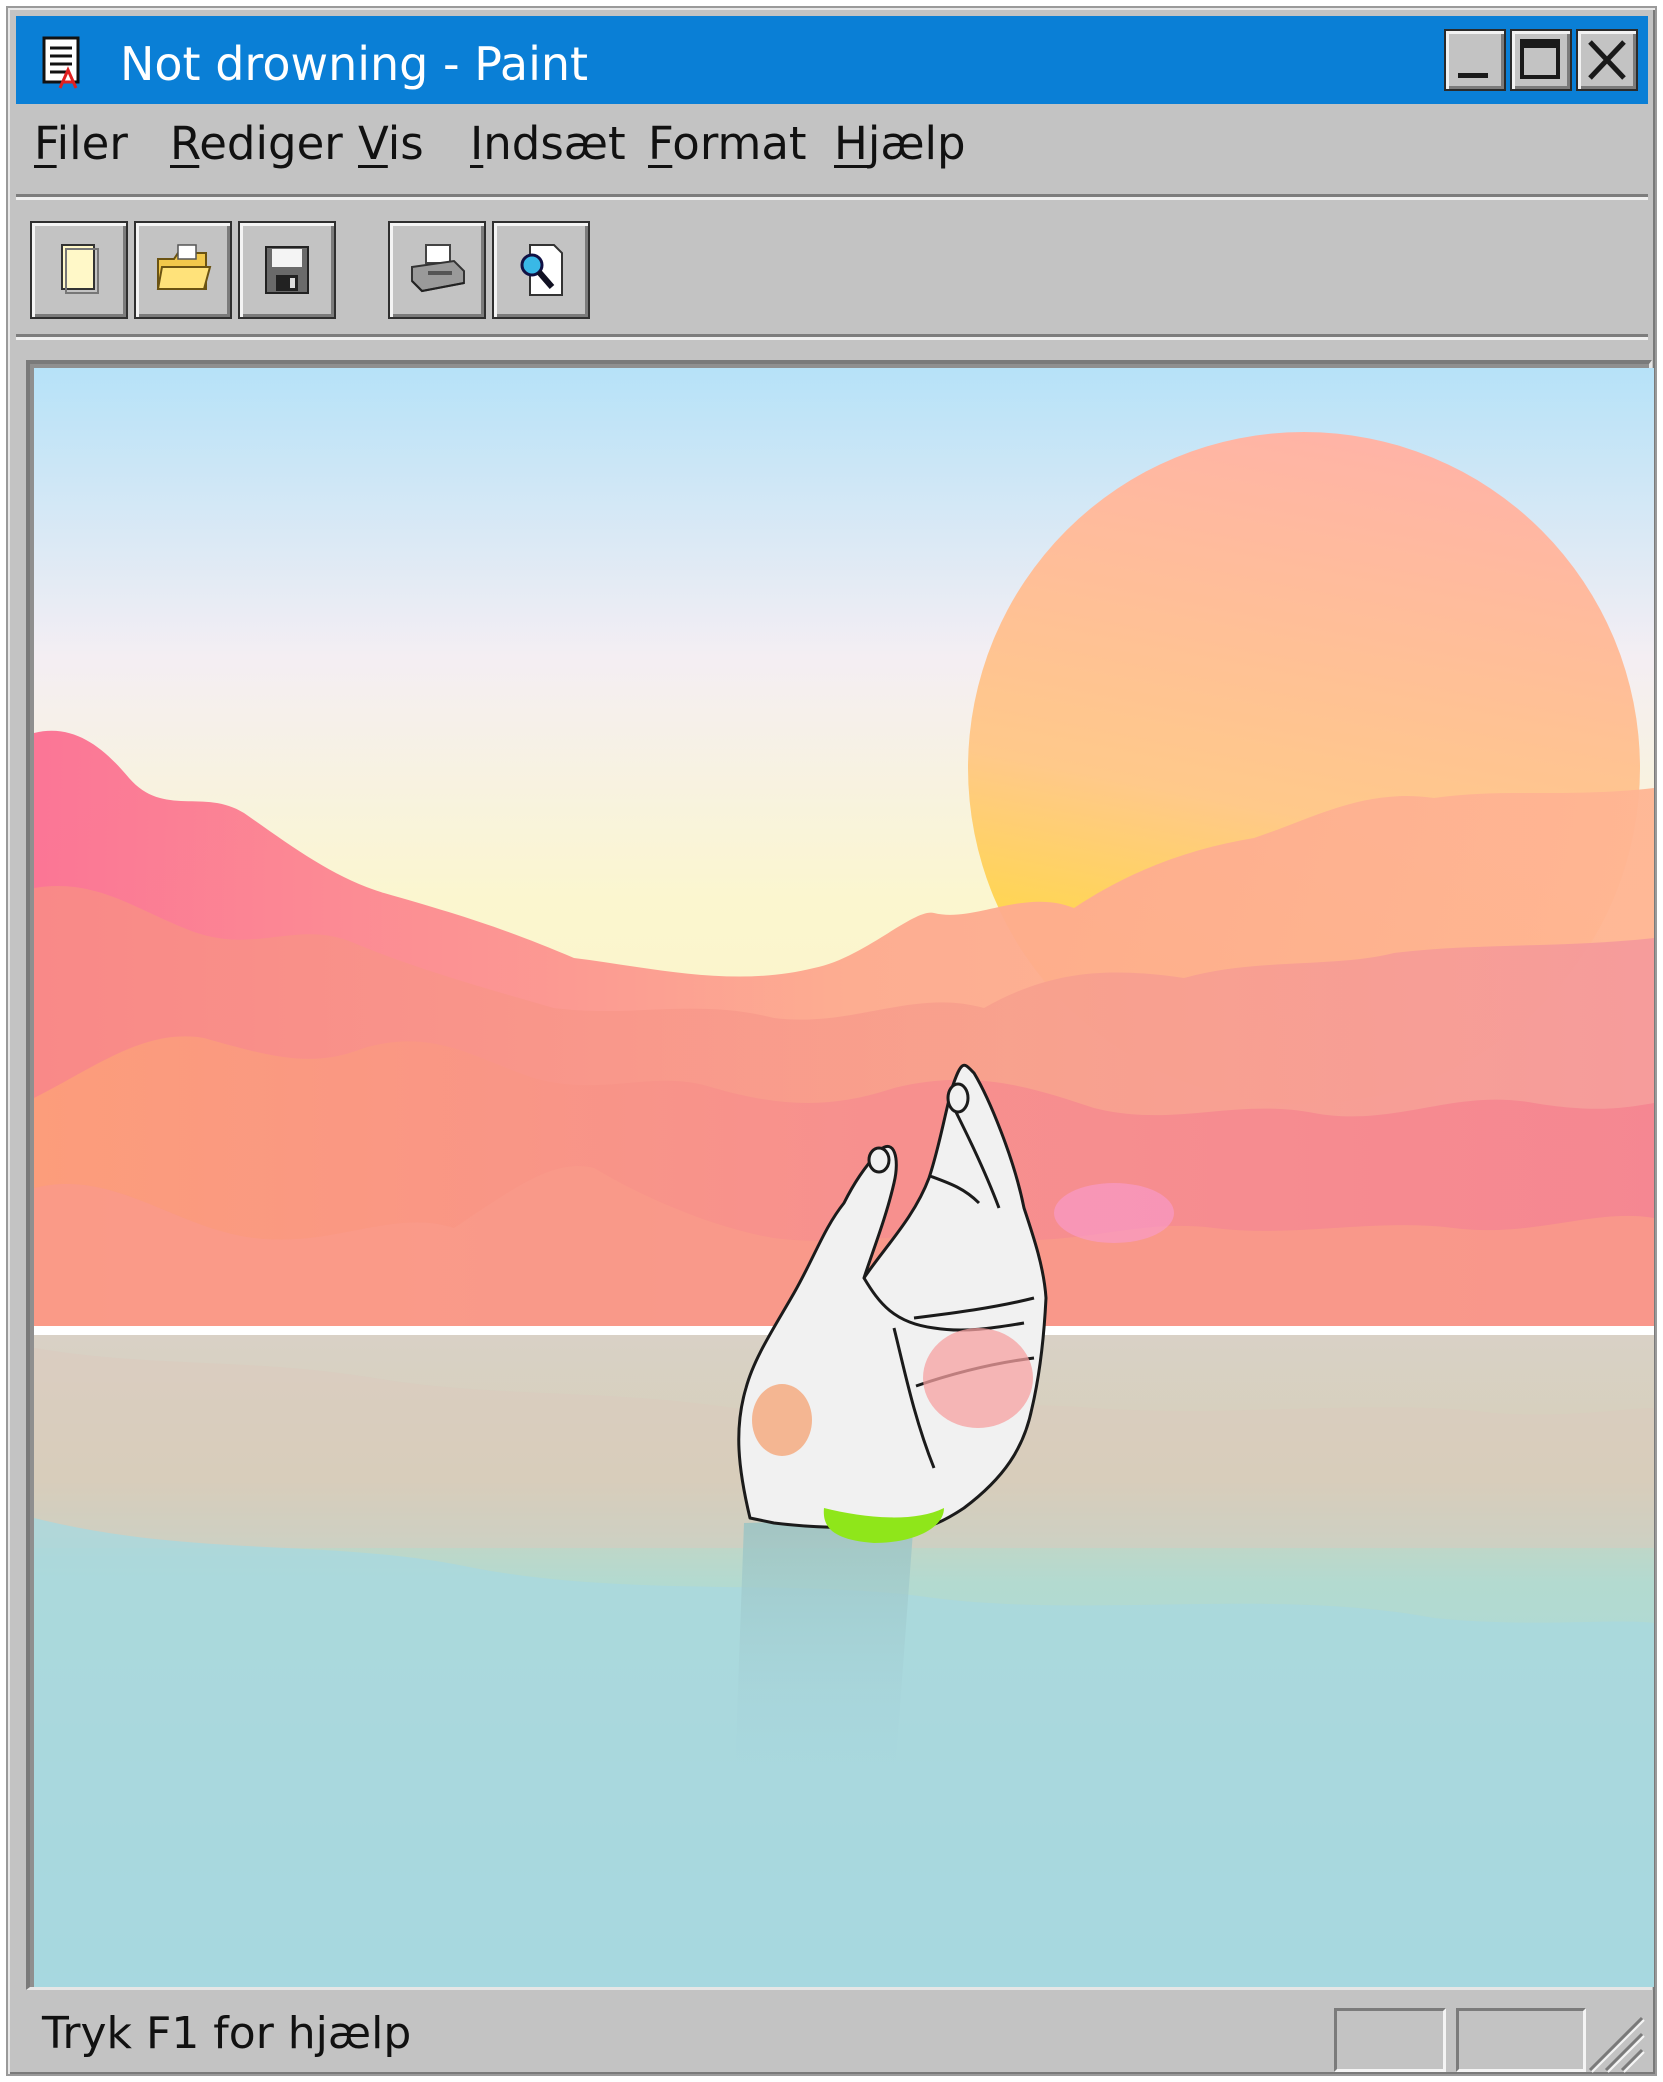 This screenshot has height=2082, width=1663. Describe the element at coordinates (1475, 60) in the screenshot. I see `minimize-button` at that location.